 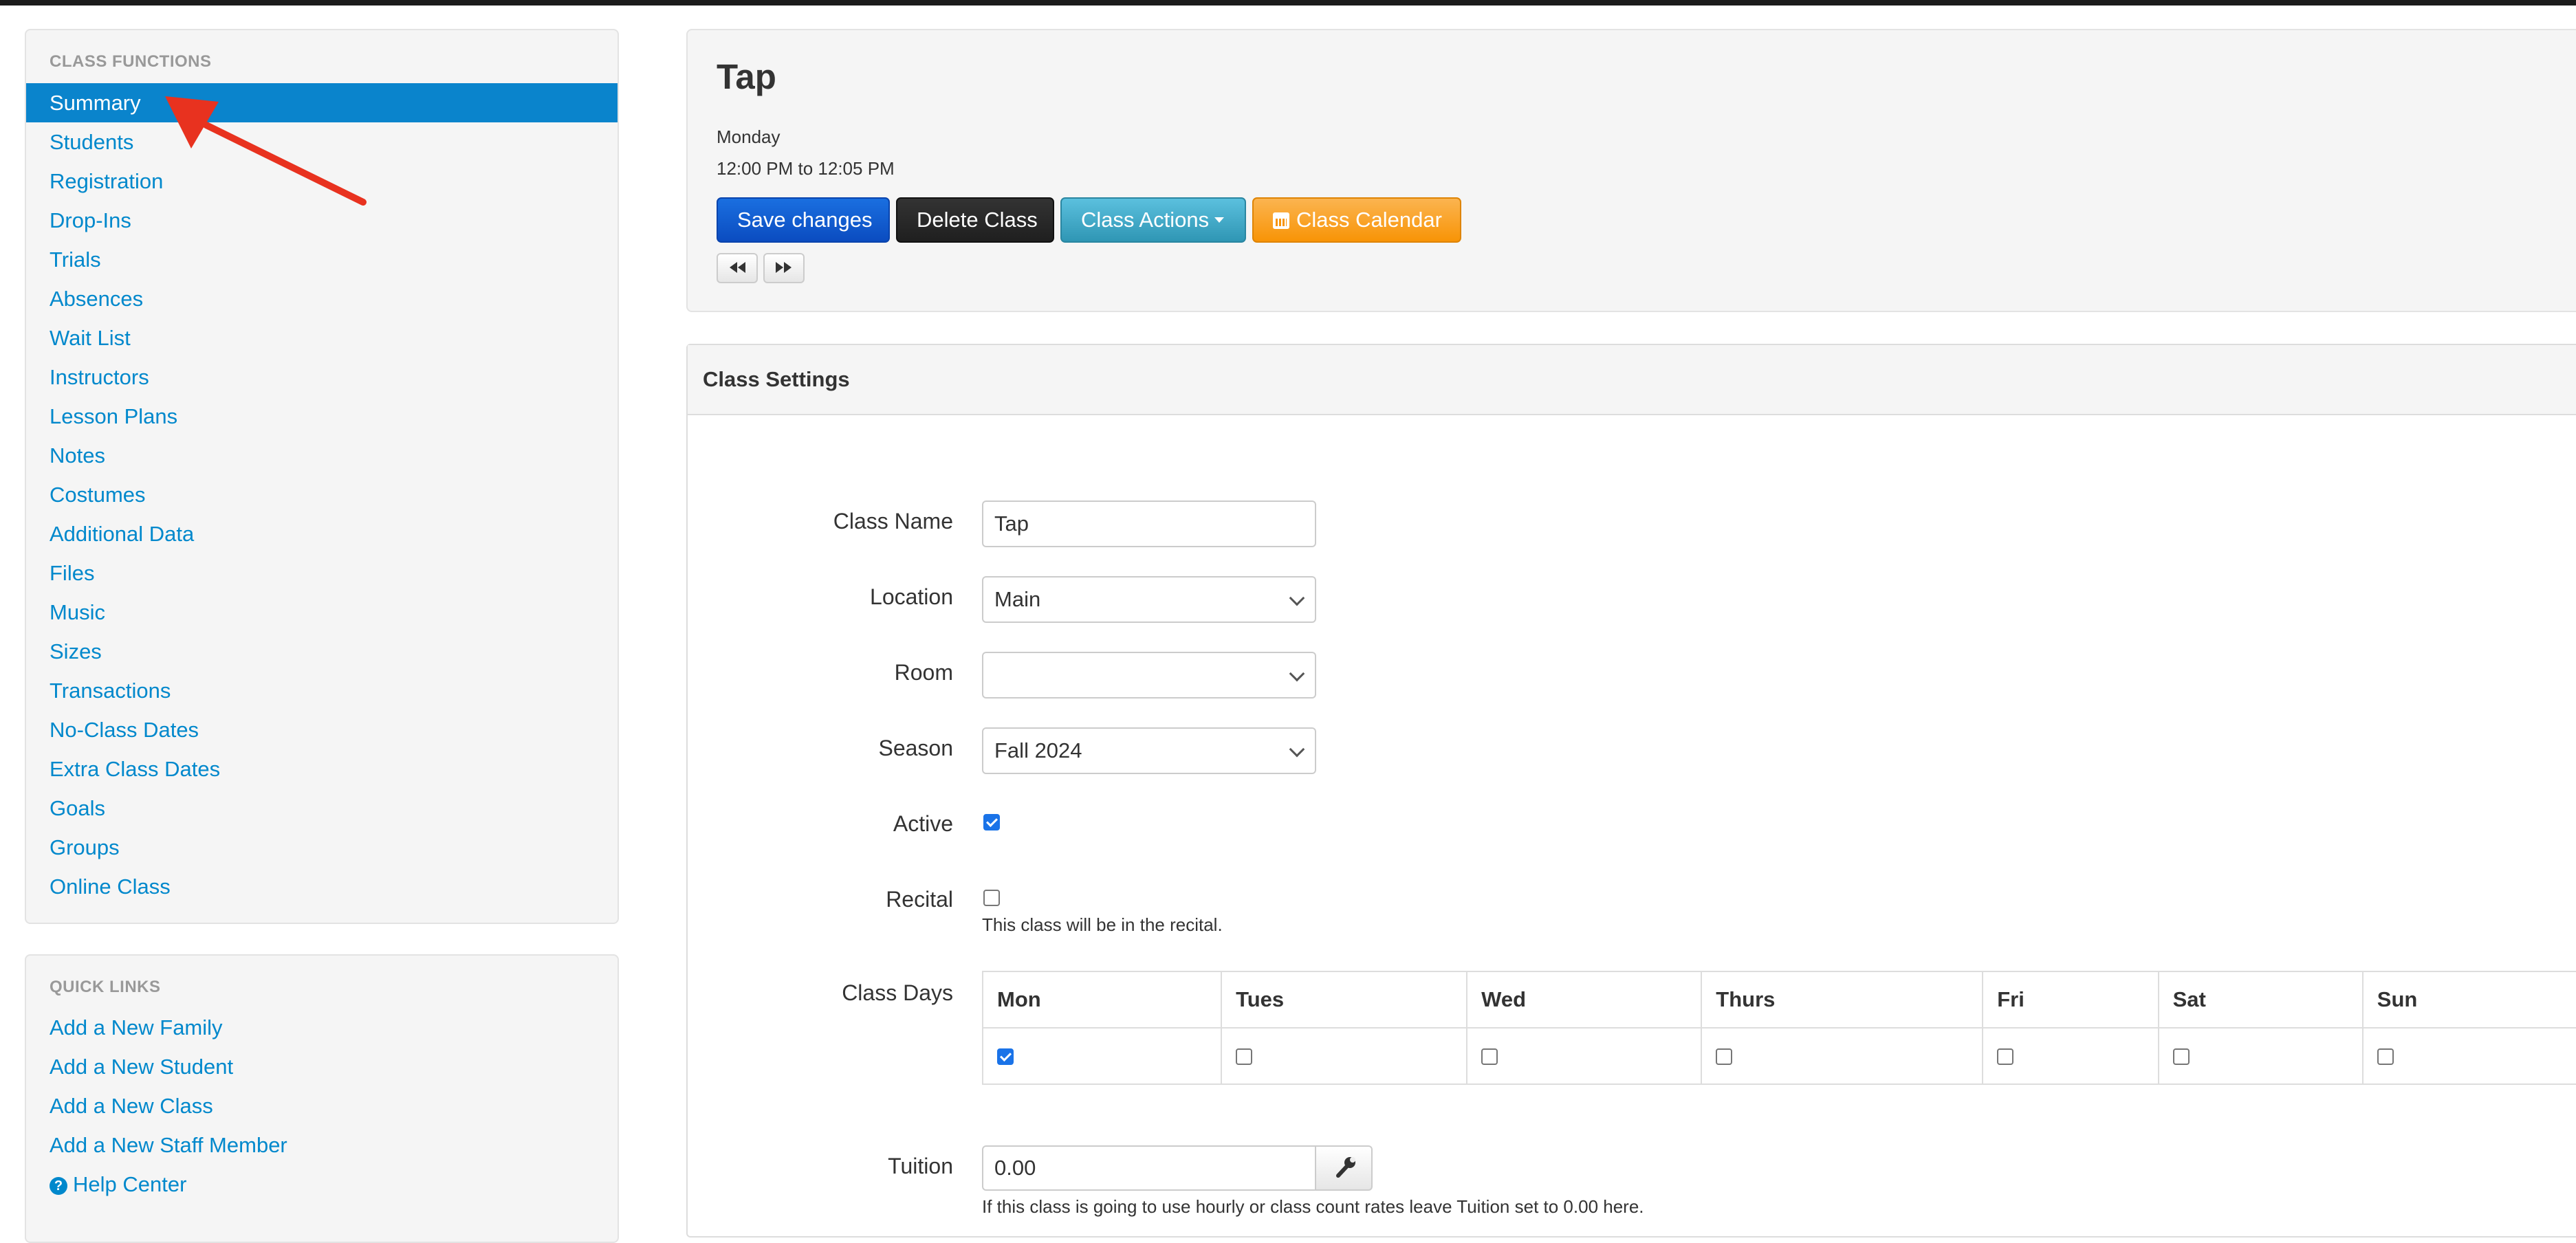 What do you see at coordinates (915, 748) in the screenshot?
I see `season-label: Season` at bounding box center [915, 748].